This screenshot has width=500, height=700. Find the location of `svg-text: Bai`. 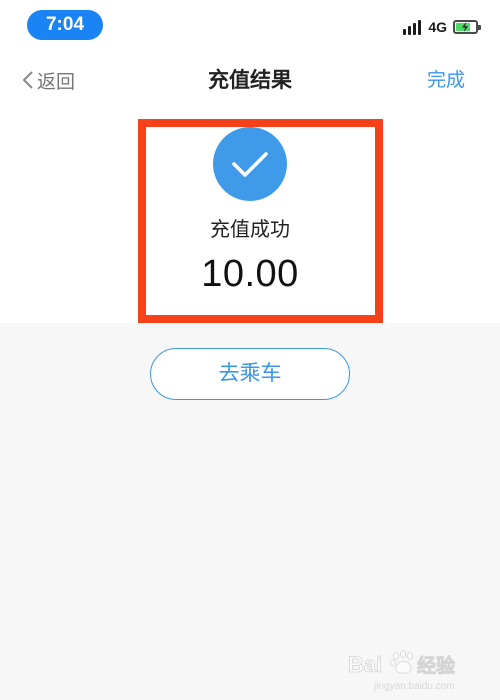

svg-text: Bai is located at coordinates (365, 664).